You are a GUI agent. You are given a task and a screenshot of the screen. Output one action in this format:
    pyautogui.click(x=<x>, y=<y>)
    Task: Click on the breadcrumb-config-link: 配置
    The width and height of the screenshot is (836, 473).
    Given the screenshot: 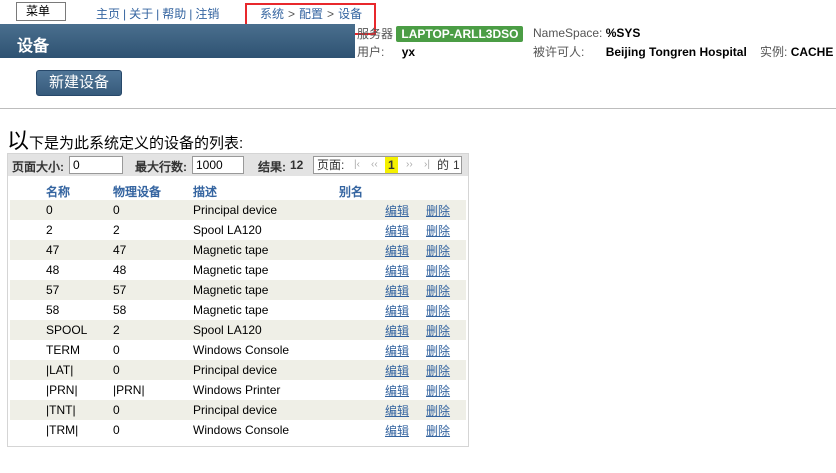 What is the action you would take?
    pyautogui.click(x=311, y=14)
    